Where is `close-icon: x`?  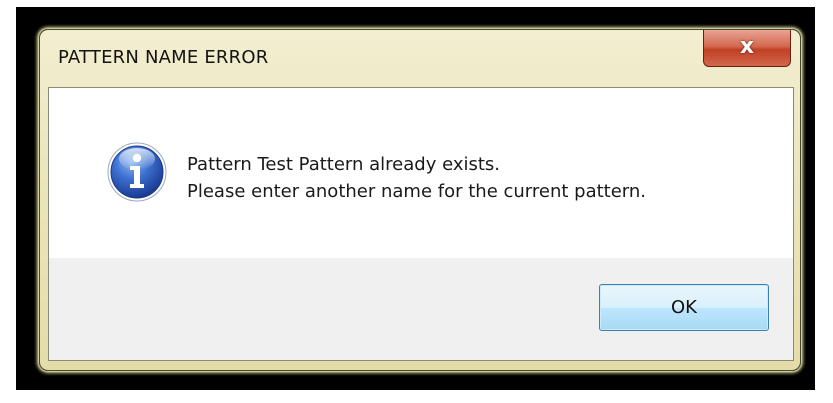 close-icon: x is located at coordinates (747, 46).